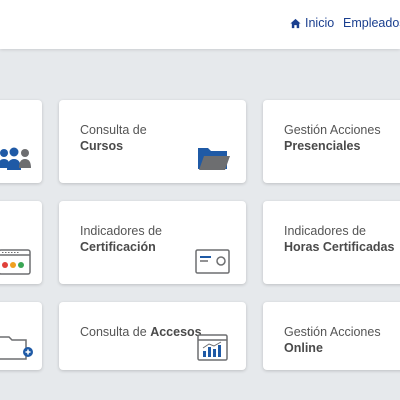 The height and width of the screenshot is (400, 400). What do you see at coordinates (295, 23) in the screenshot?
I see `home-icon` at bounding box center [295, 23].